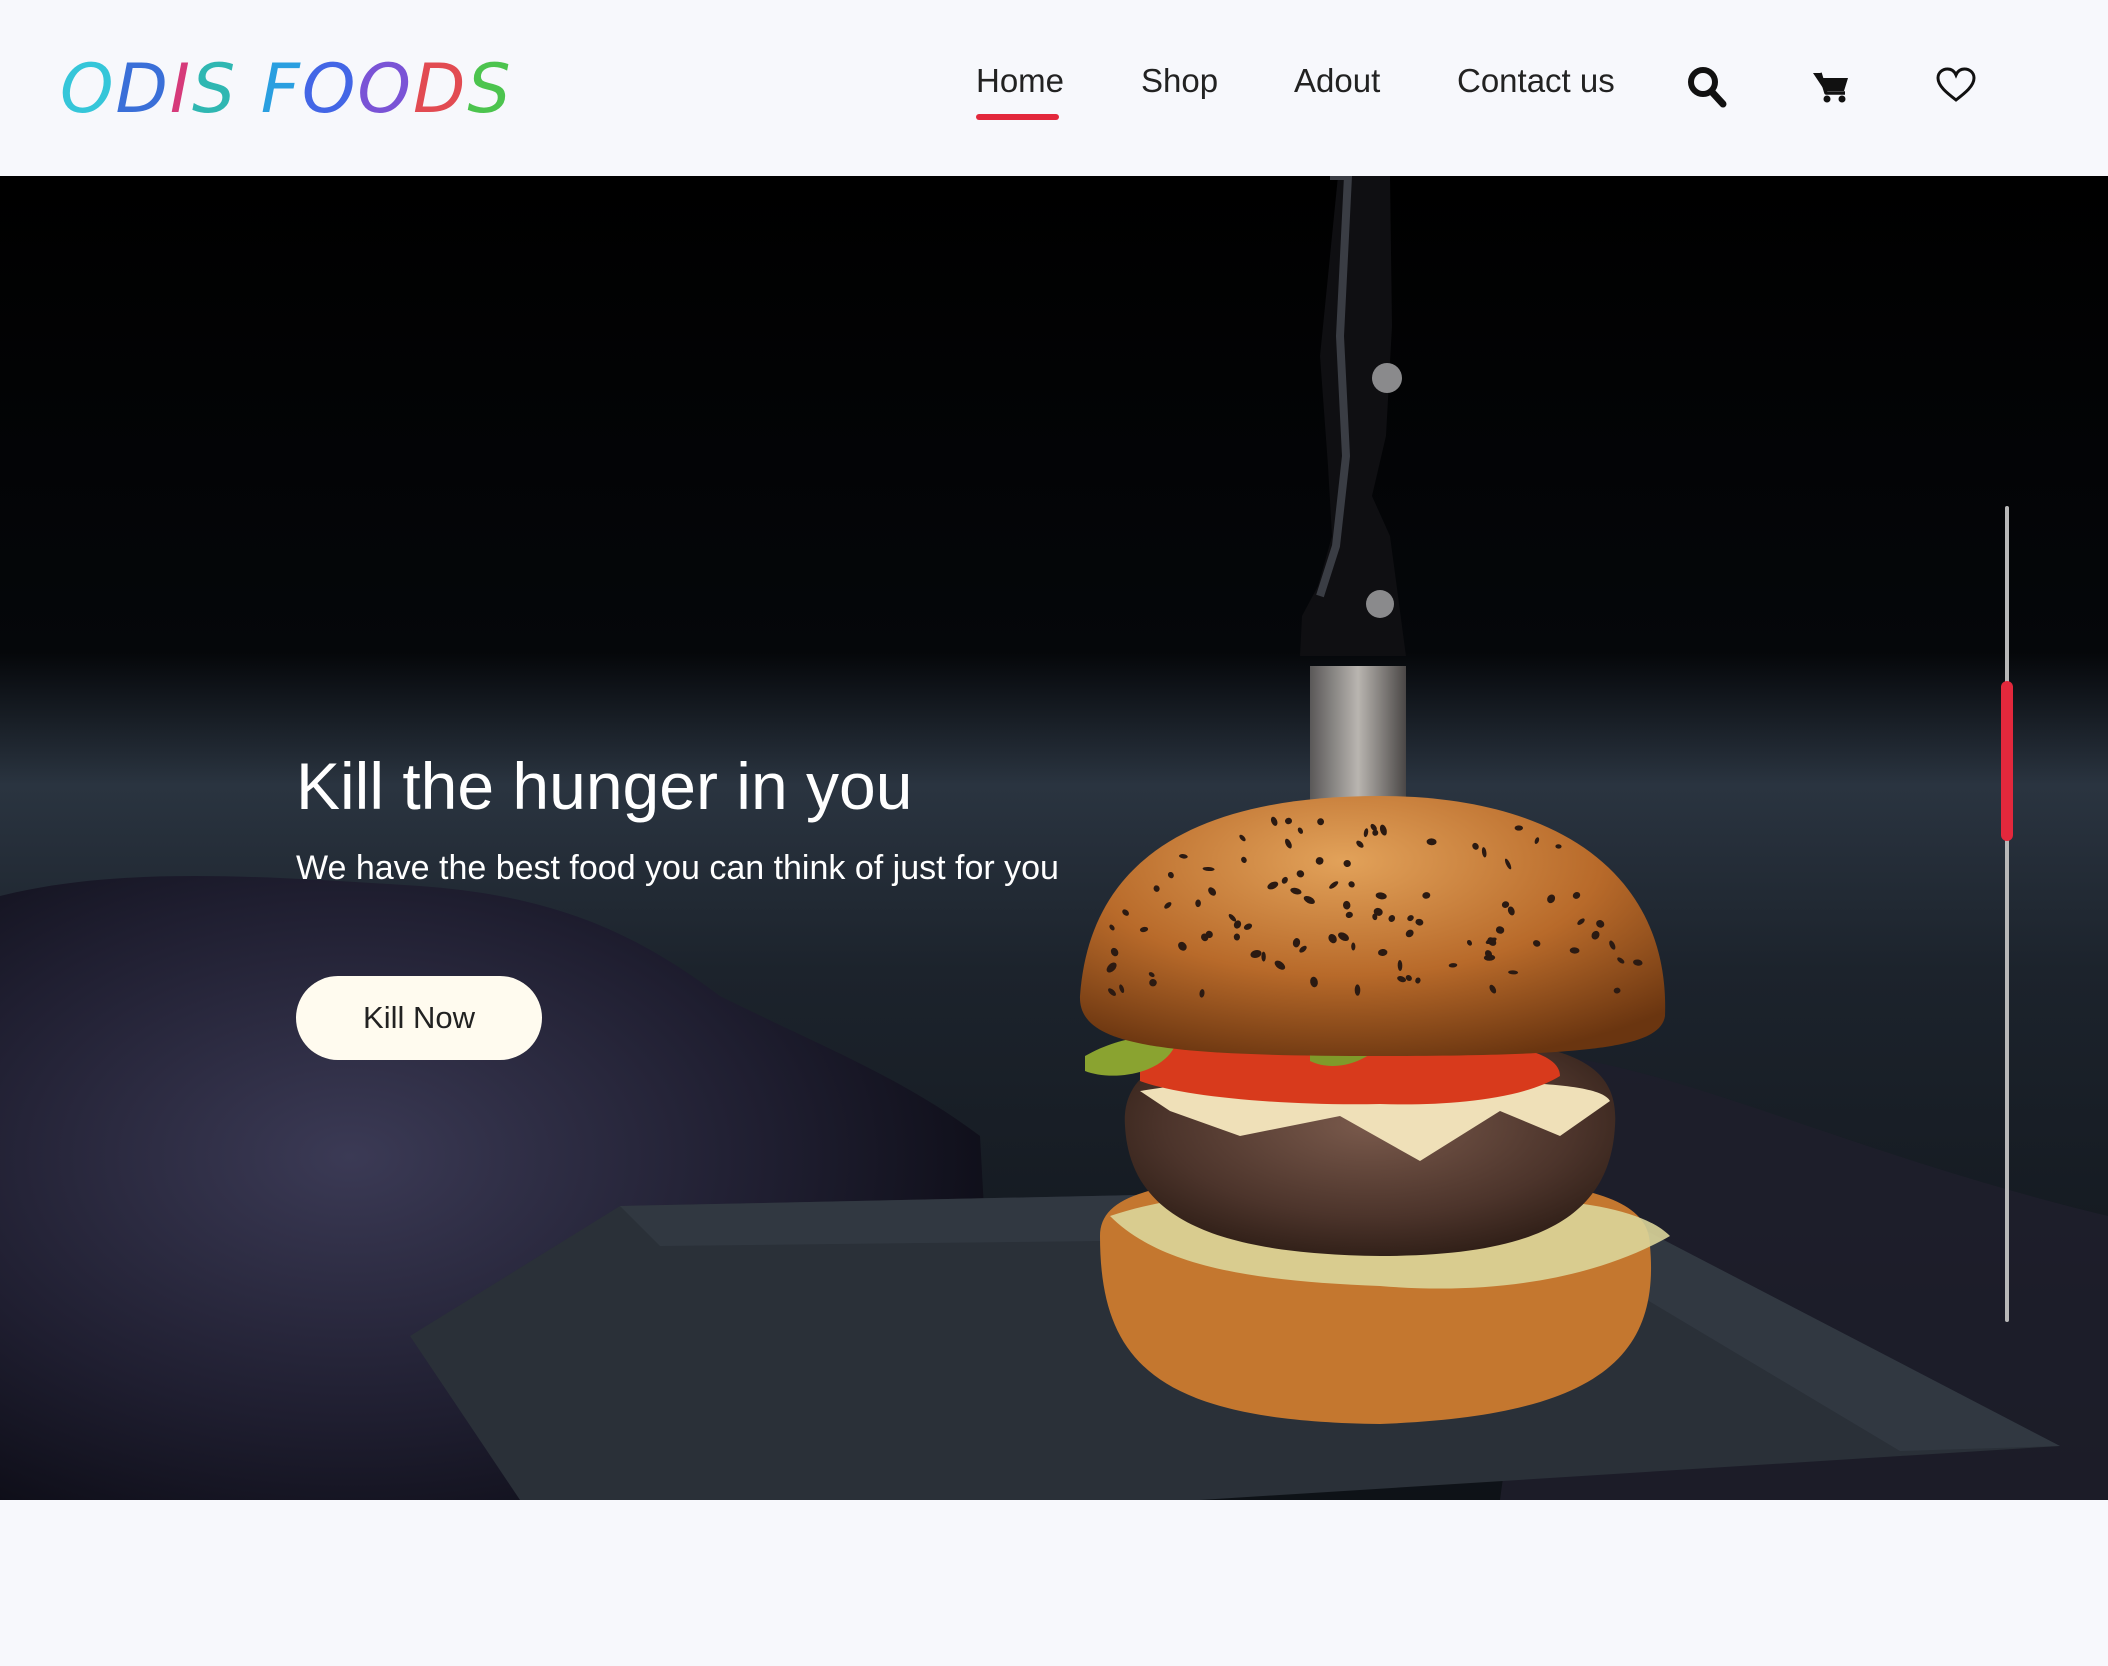 The height and width of the screenshot is (1666, 2108). Describe the element at coordinates (1831, 89) in the screenshot. I see `cart-icon` at that location.